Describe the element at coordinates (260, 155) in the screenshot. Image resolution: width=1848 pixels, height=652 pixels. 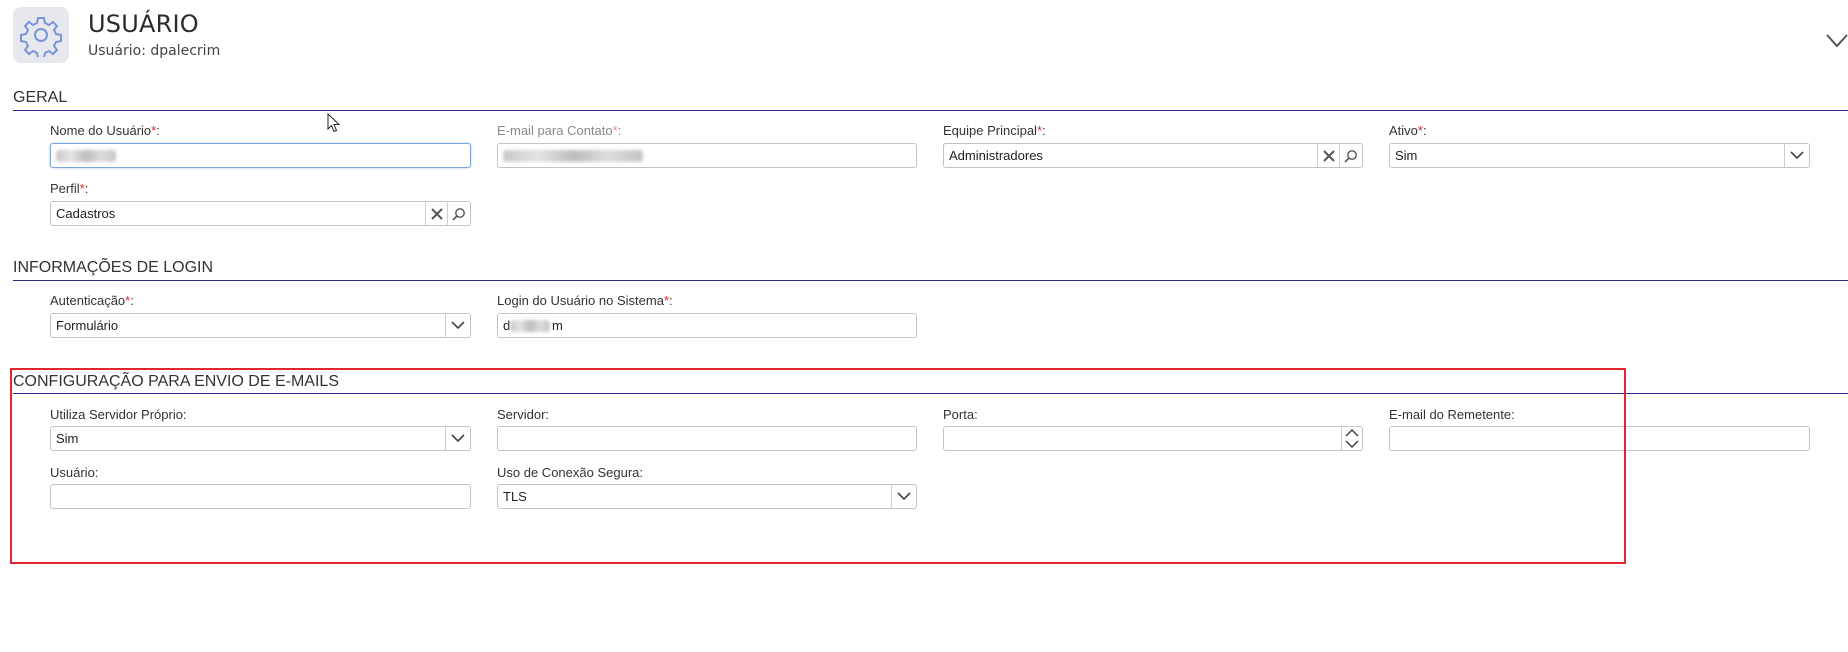
I see `nome-usuario-input` at that location.